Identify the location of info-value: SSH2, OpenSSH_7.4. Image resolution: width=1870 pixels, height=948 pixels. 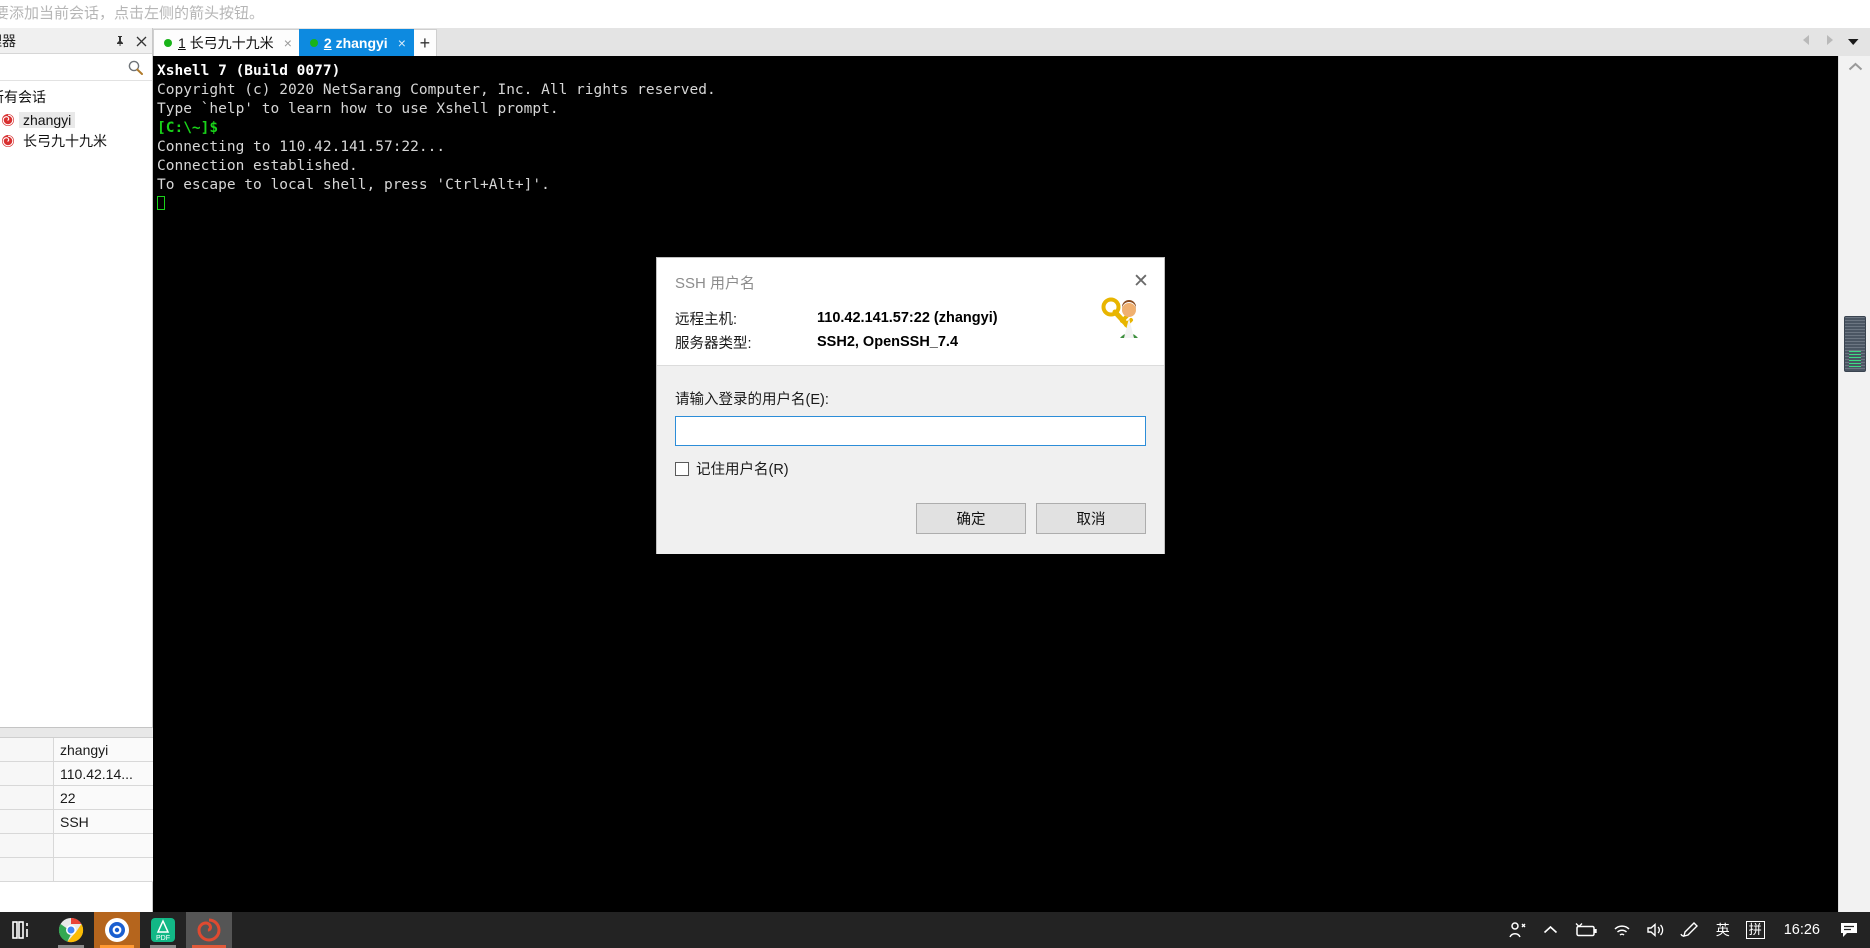
(888, 342).